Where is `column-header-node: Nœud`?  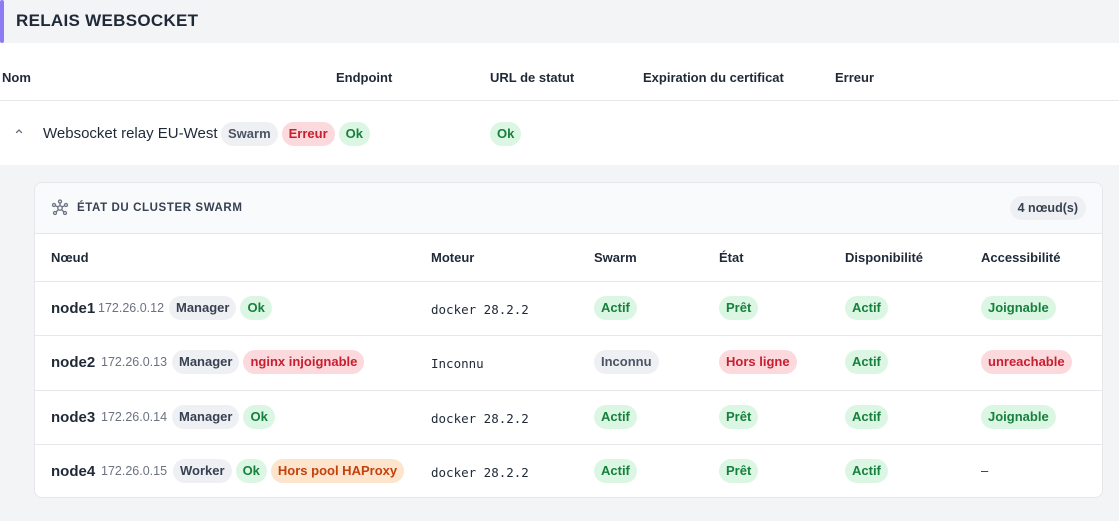
column-header-node: Nœud is located at coordinates (70, 257).